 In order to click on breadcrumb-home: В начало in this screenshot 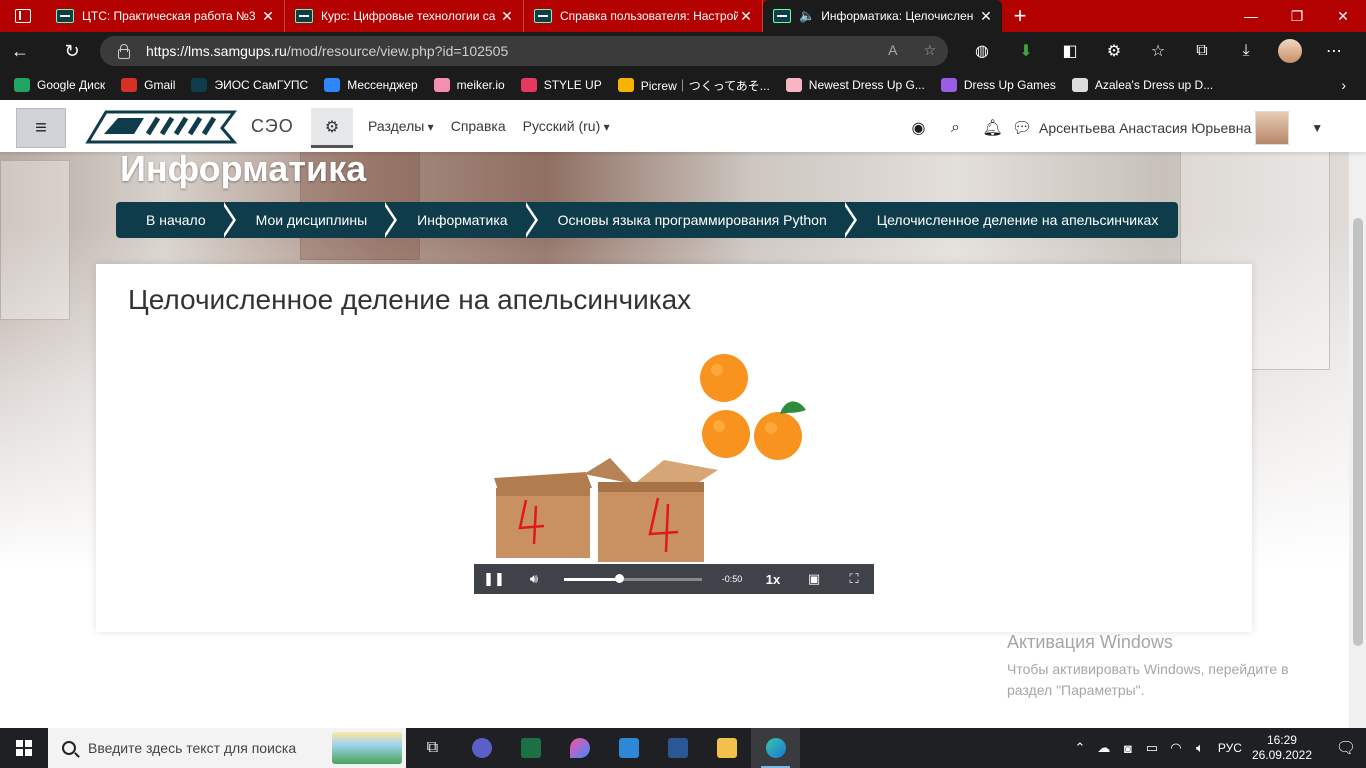, I will do `click(176, 220)`.